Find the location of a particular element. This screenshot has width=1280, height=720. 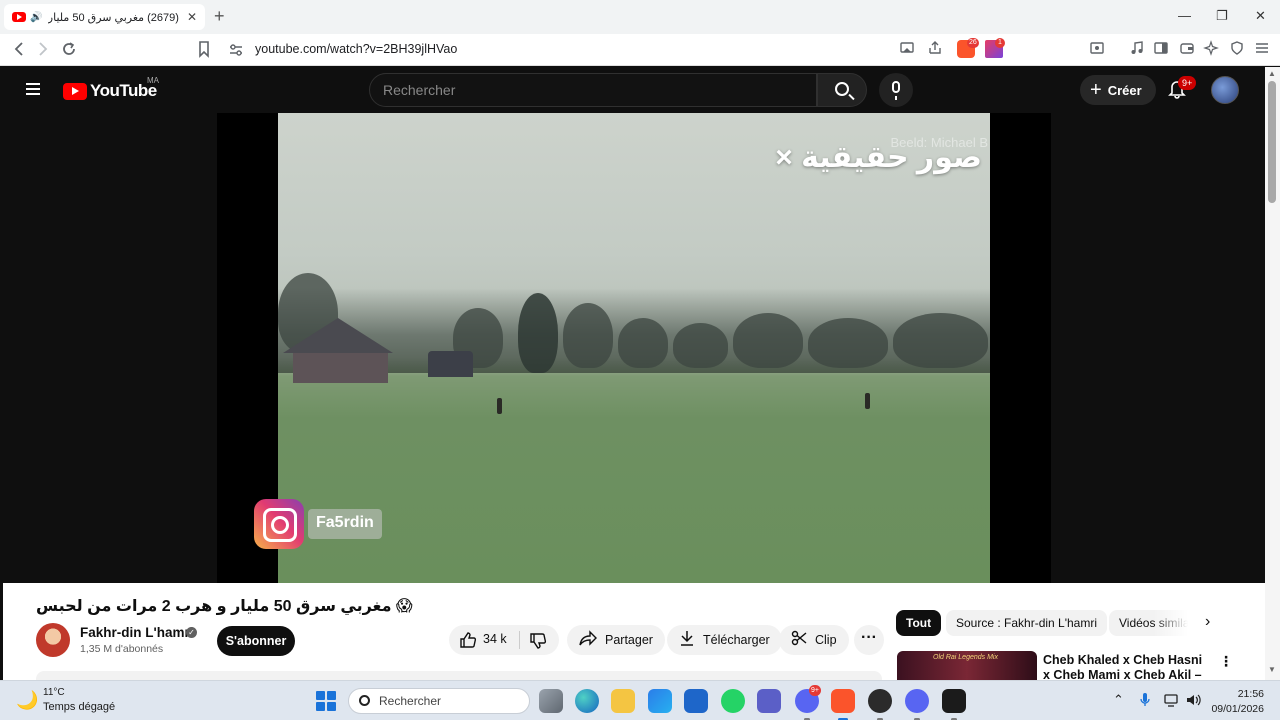

vpn-icon is located at coordinates (1237, 50).